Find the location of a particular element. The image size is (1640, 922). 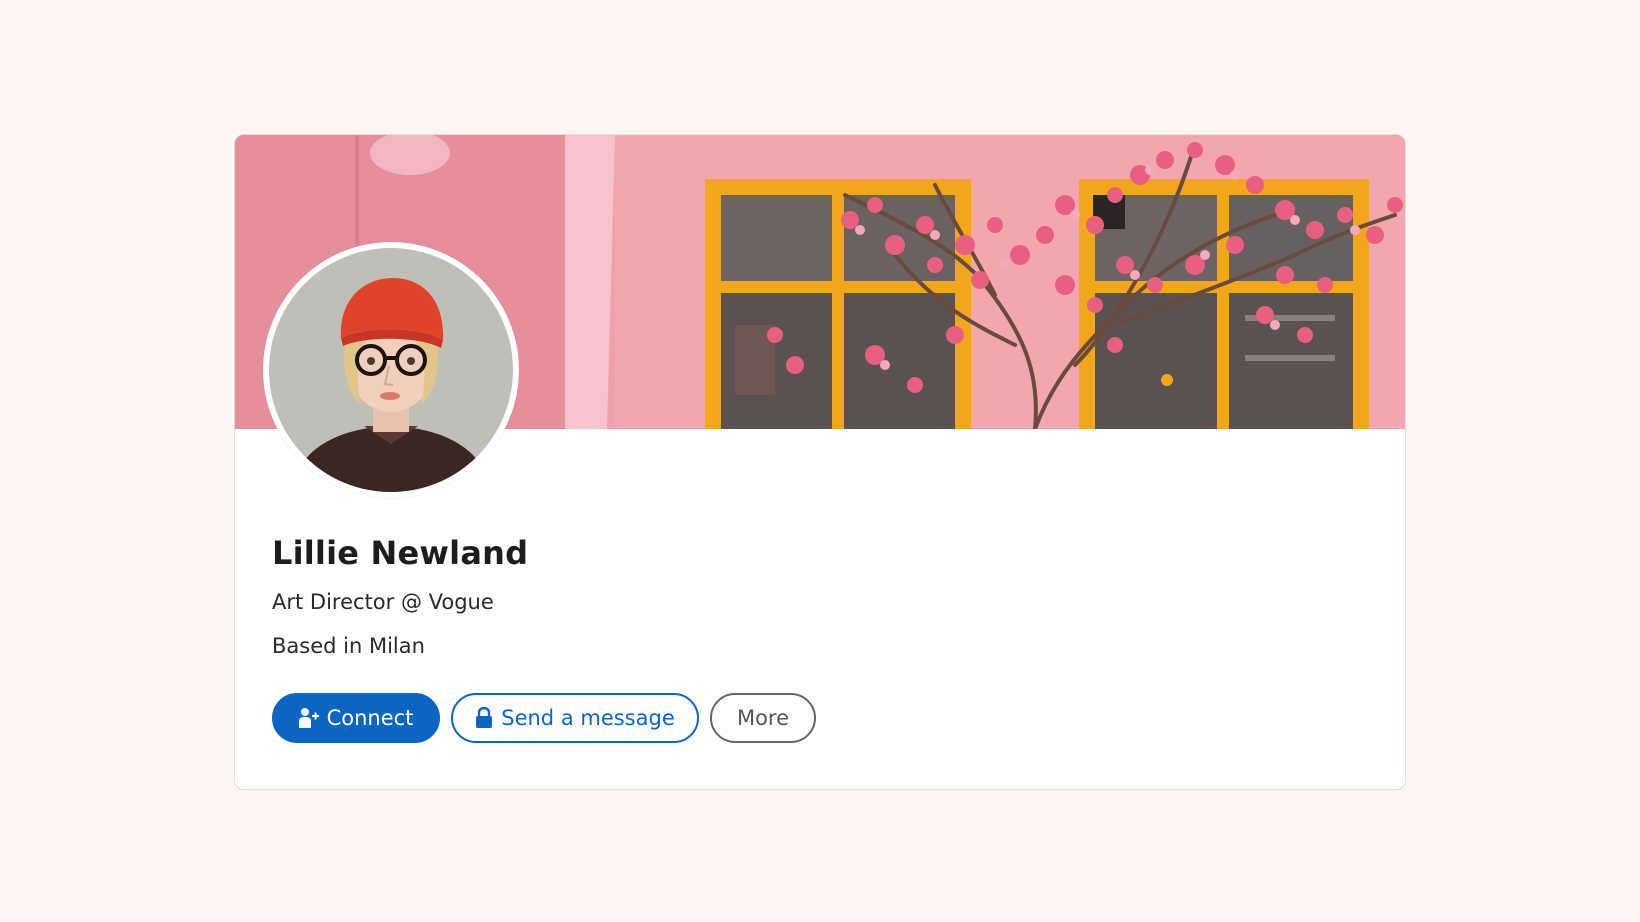

avatar-image is located at coordinates (391, 370).